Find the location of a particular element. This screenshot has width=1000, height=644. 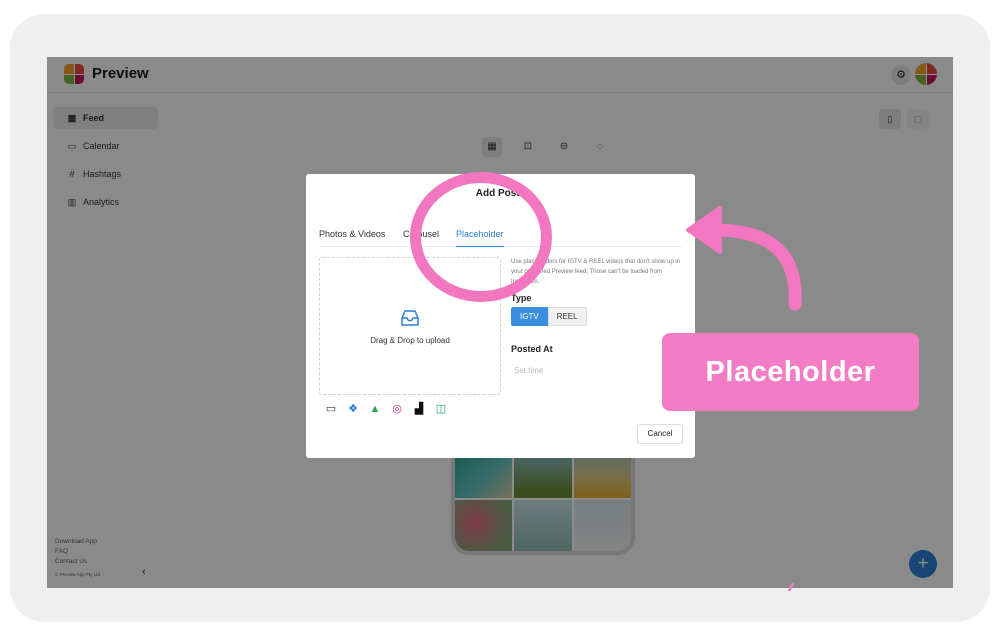

tab-photos-videos: Photos & Videos is located at coordinates (352, 238).